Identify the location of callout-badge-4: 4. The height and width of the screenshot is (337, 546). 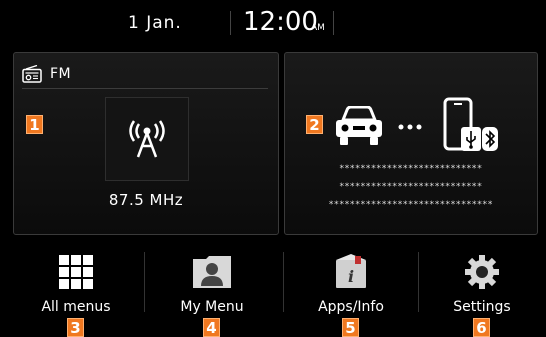
(211, 327).